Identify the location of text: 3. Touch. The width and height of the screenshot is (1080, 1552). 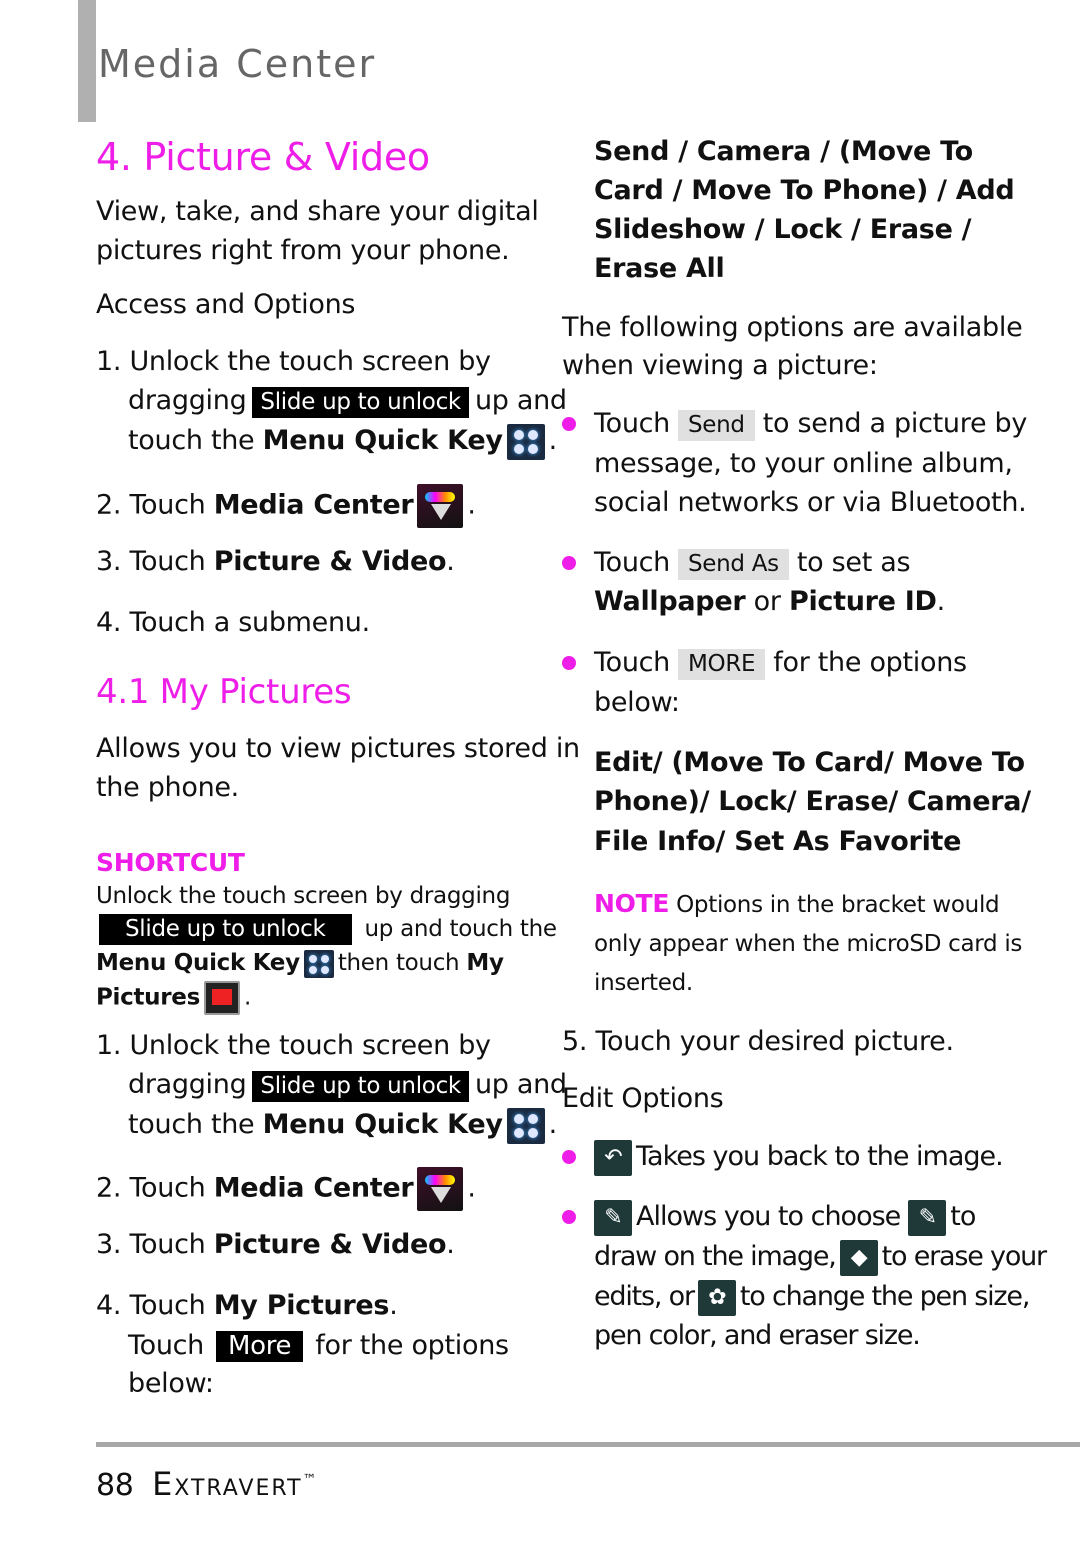
(151, 1244).